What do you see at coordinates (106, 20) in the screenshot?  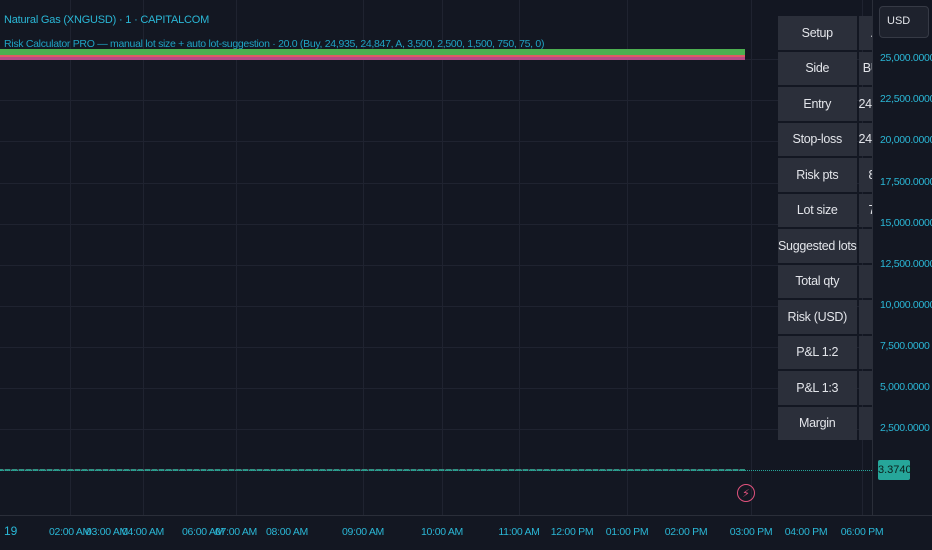 I see `symbol-title: Natural Gas (XNGUSD) · 1 · CAPITALCOM` at bounding box center [106, 20].